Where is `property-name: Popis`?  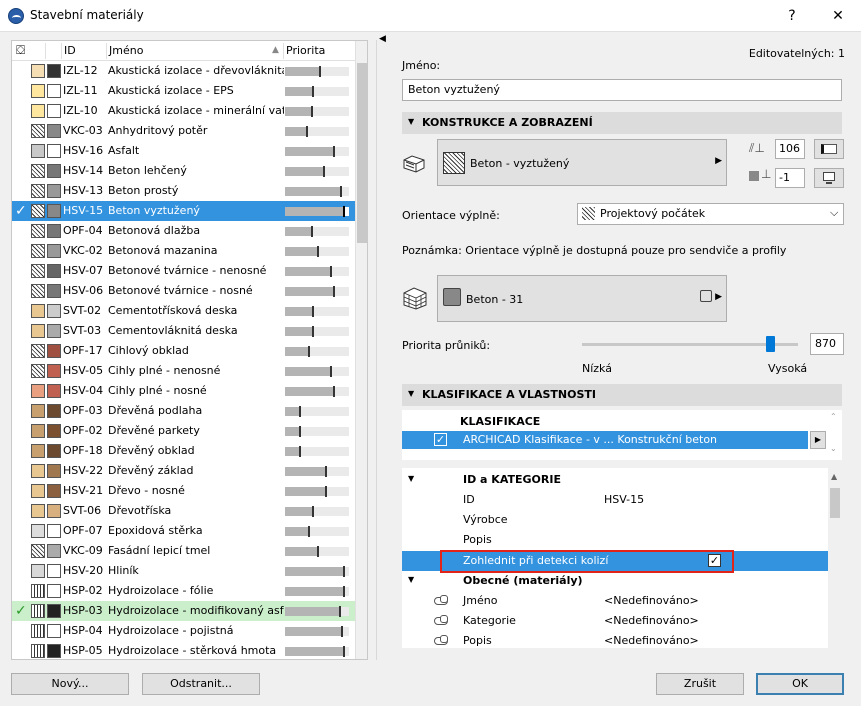
property-name: Popis is located at coordinates (477, 640).